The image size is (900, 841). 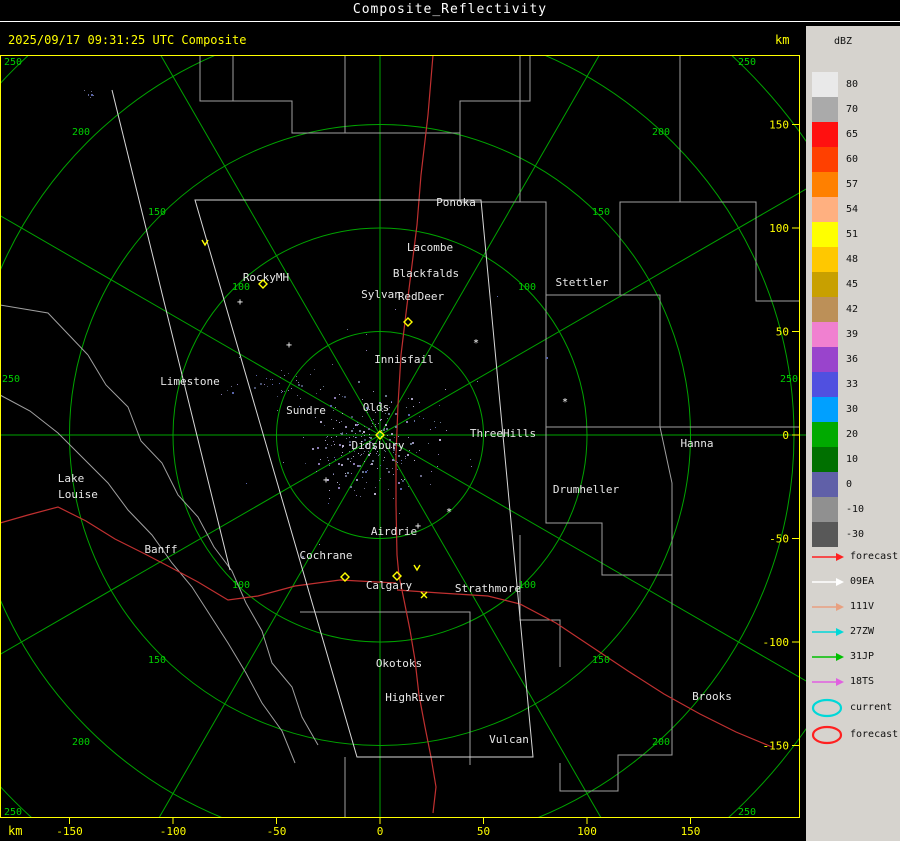 What do you see at coordinates (828, 681) in the screenshot?
I see `18ts-track-arrow-icon` at bounding box center [828, 681].